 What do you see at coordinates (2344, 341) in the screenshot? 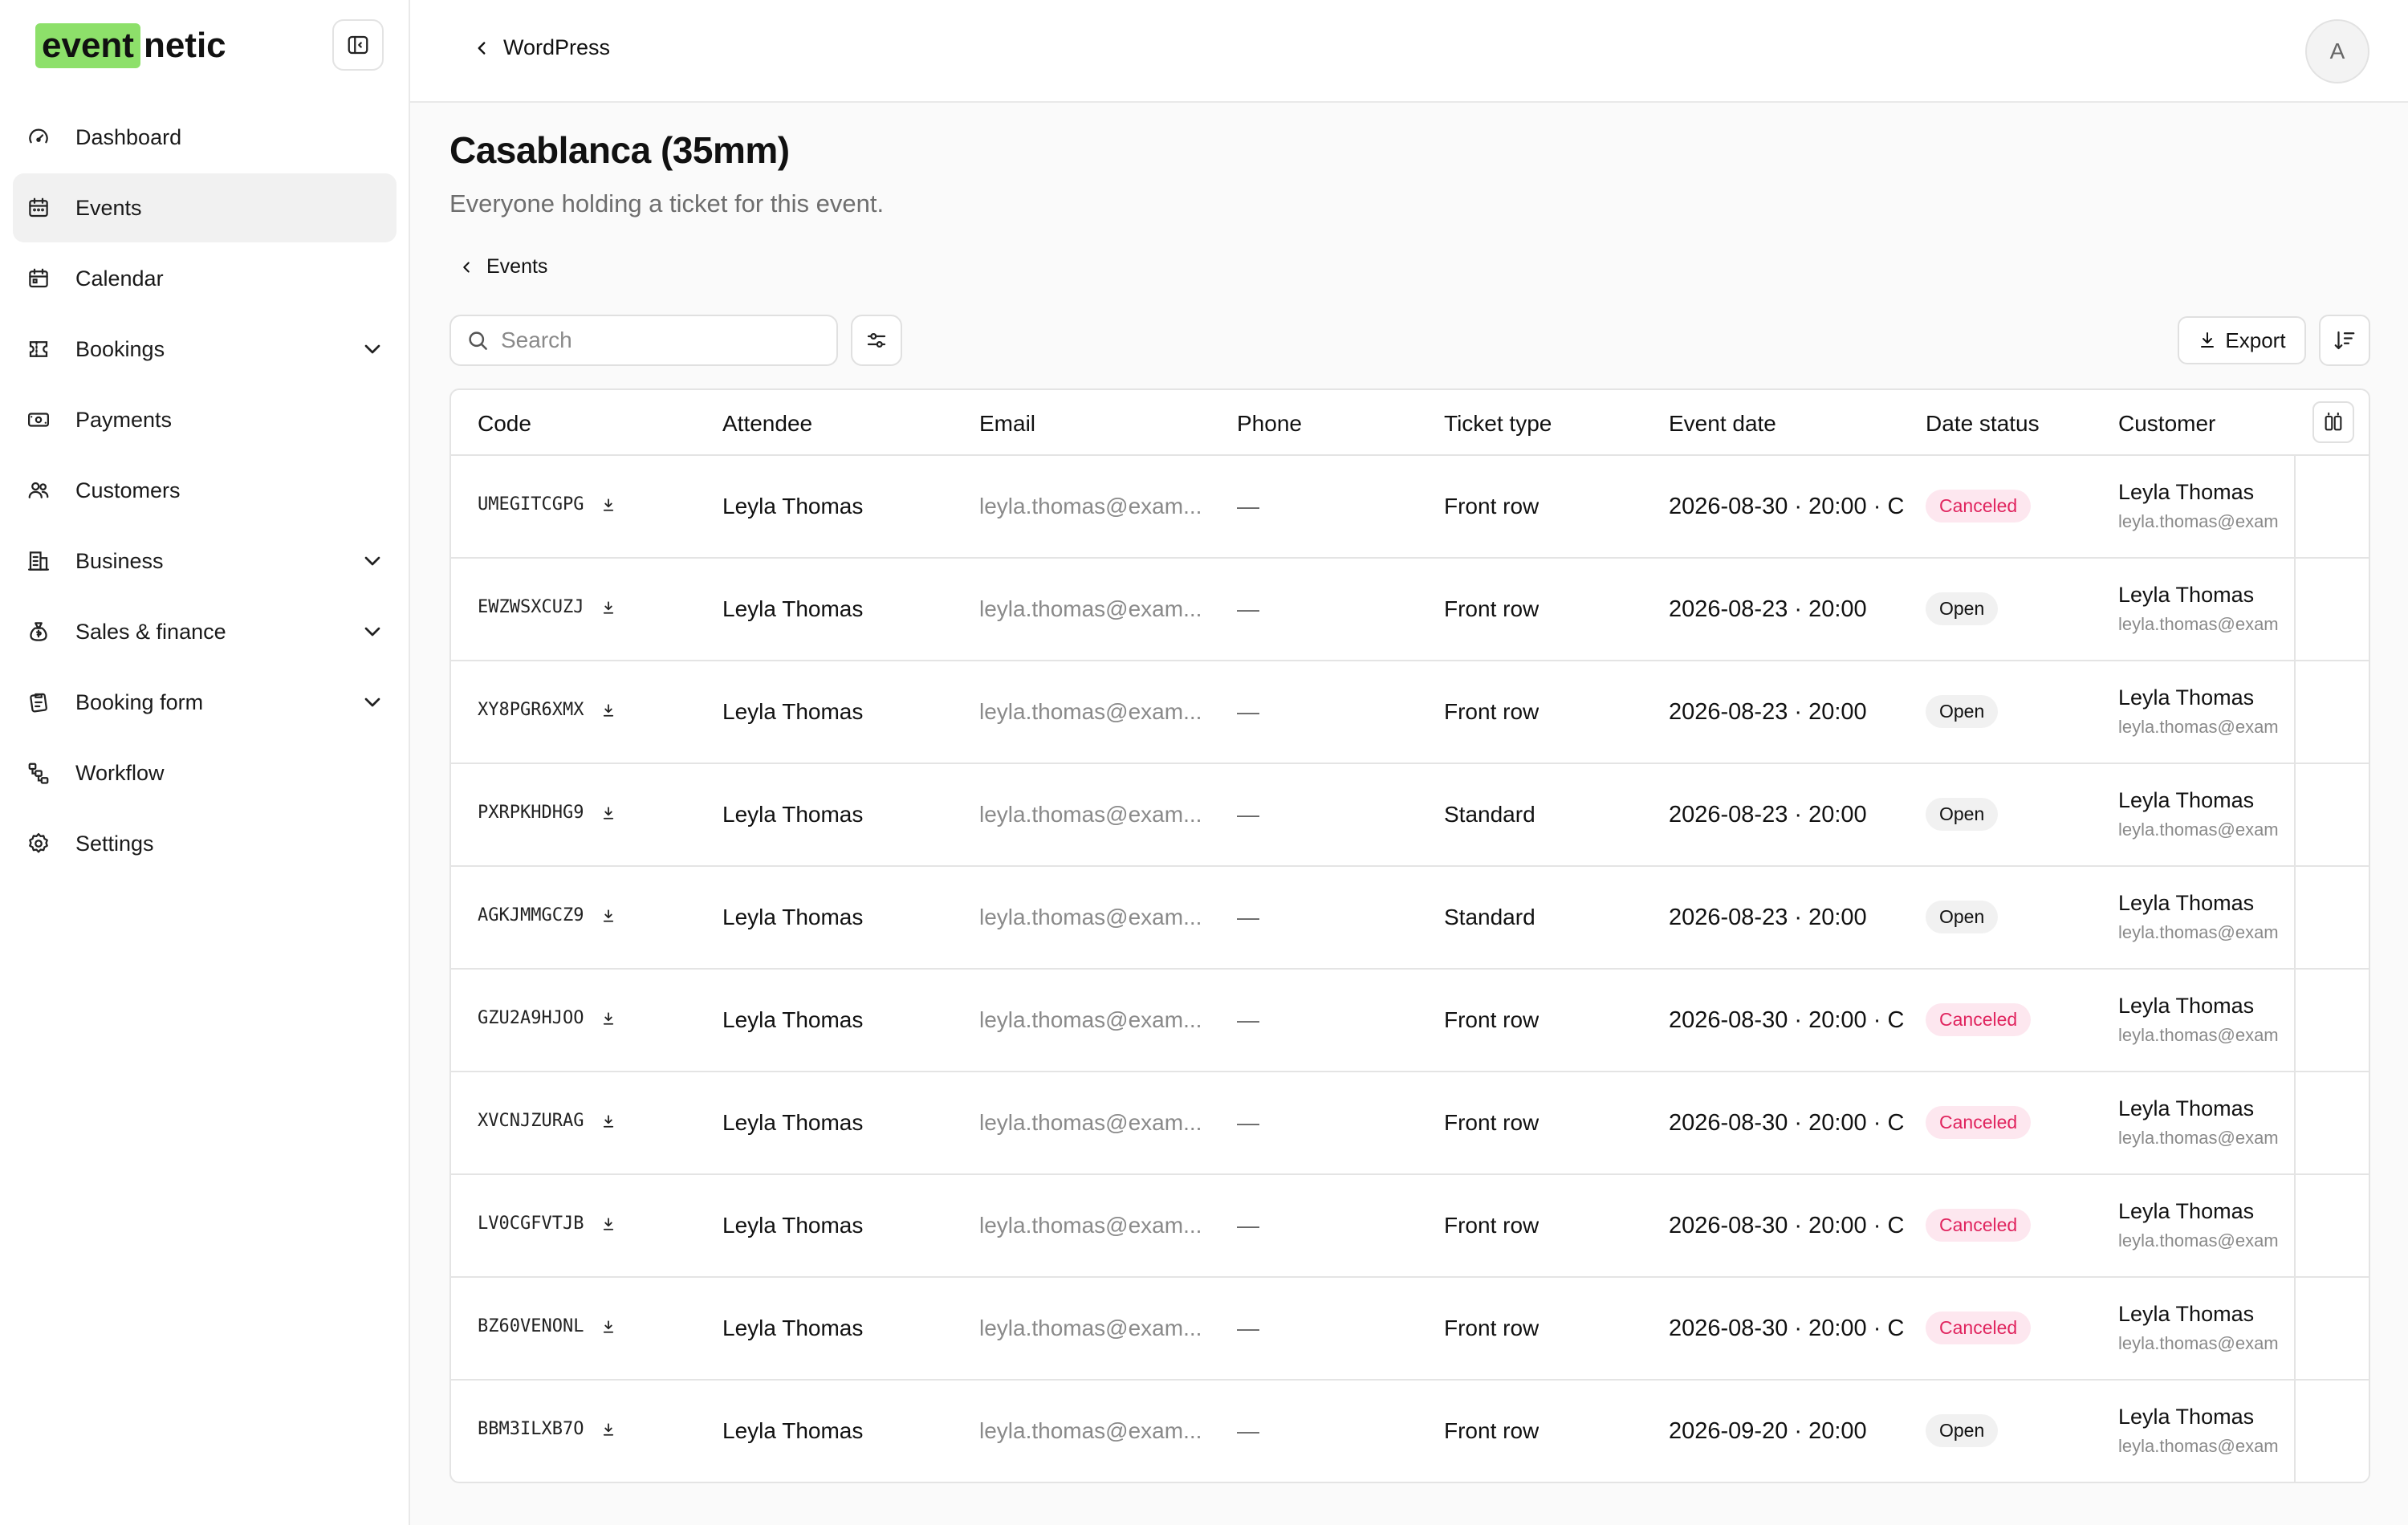
I see `sort-button` at bounding box center [2344, 341].